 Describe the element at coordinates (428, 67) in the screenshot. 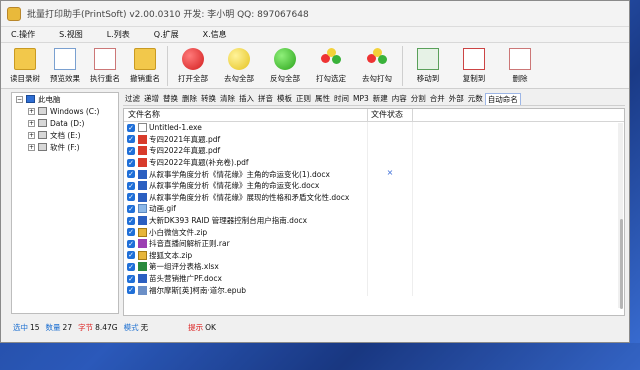

I see `move-to-button: 移动到` at that location.